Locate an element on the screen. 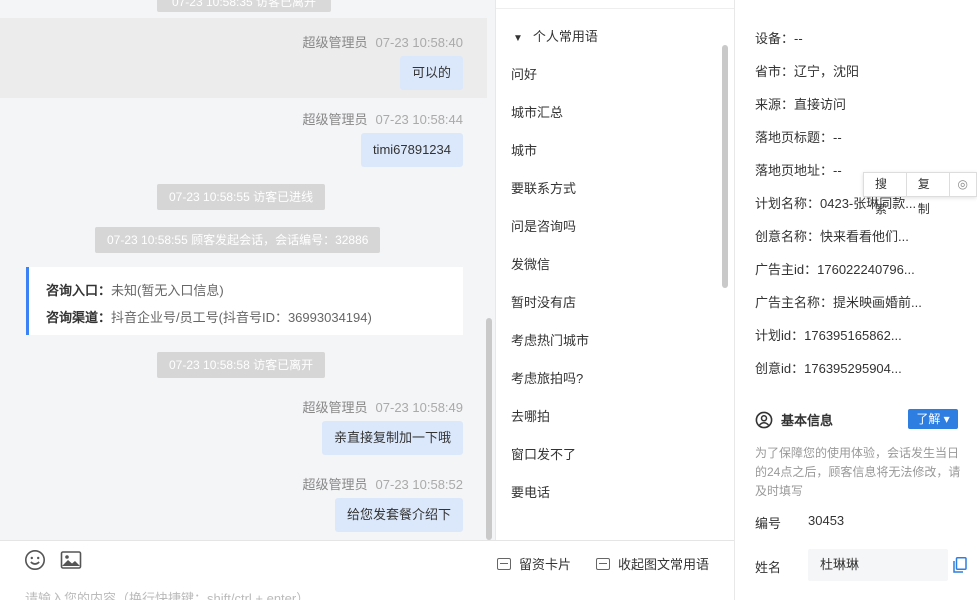 The width and height of the screenshot is (977, 600). phrase-item: 考虑热门城市 is located at coordinates (550, 339).